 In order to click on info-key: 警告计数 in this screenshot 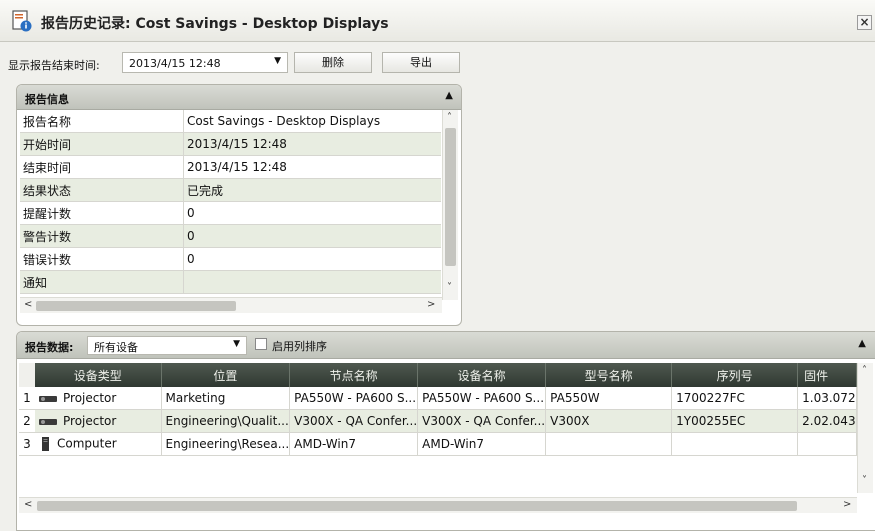, I will do `click(102, 236)`.